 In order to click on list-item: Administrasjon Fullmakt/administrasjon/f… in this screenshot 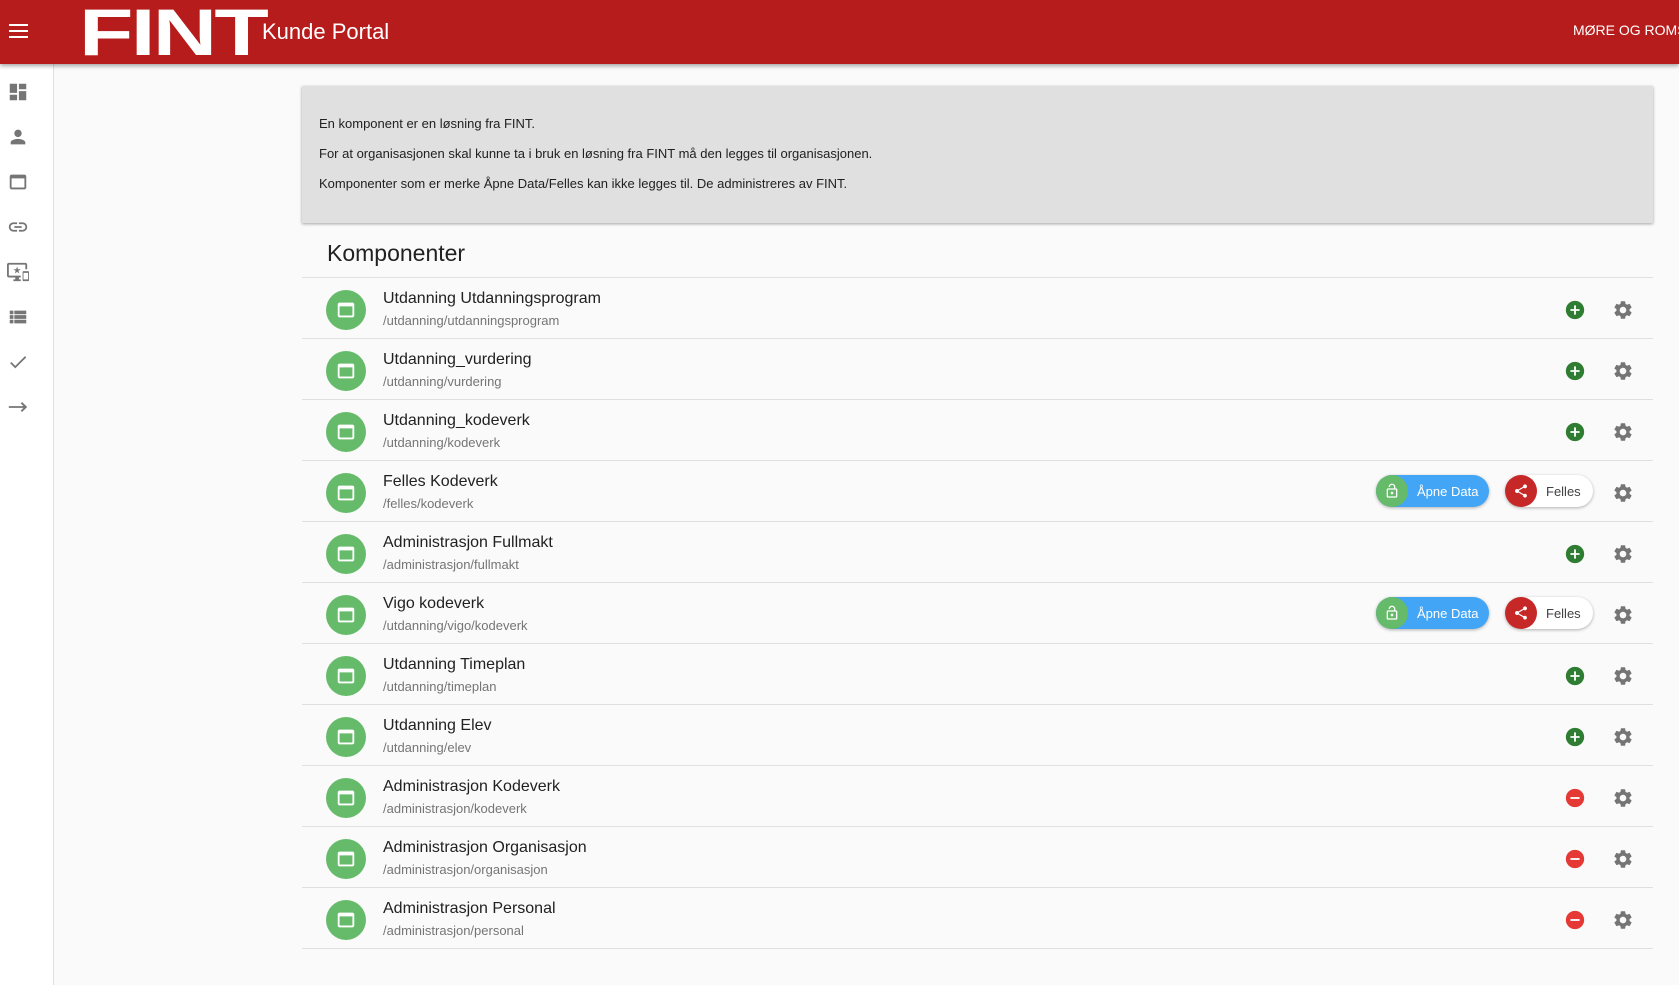, I will do `click(977, 552)`.